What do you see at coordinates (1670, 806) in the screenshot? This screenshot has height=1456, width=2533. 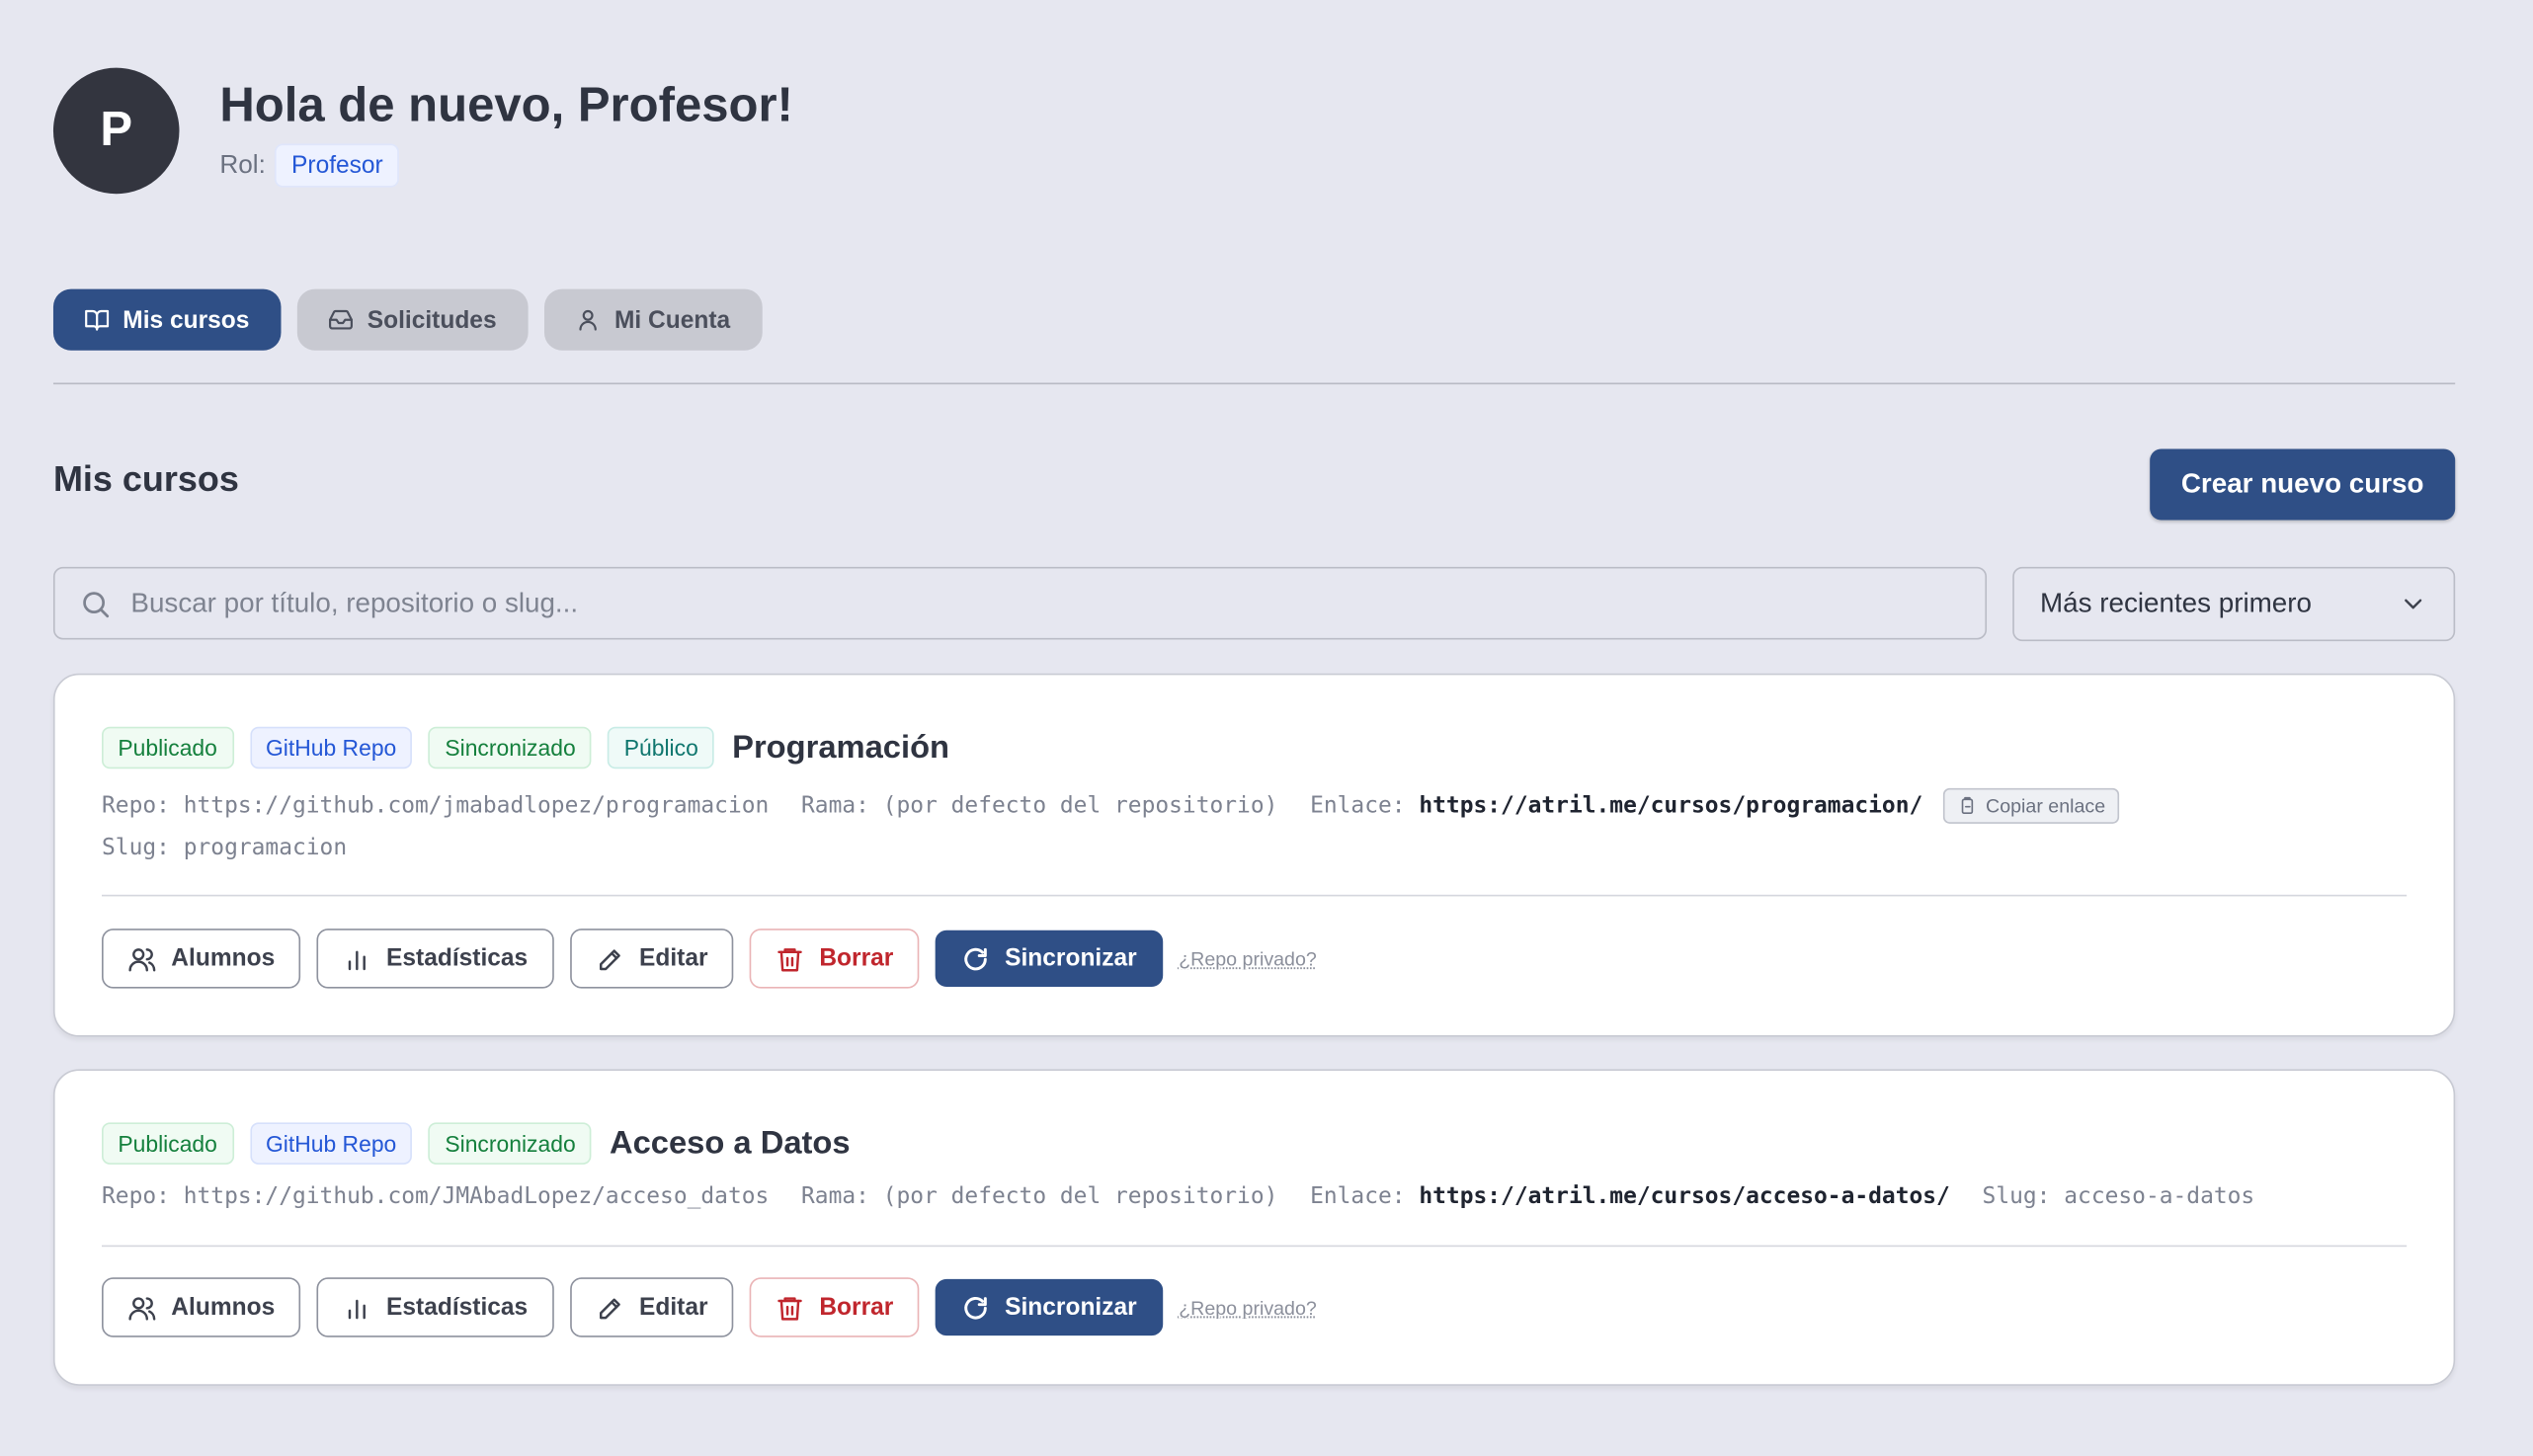 I see `course-link: https://atril.me/cursos/programacion/` at bounding box center [1670, 806].